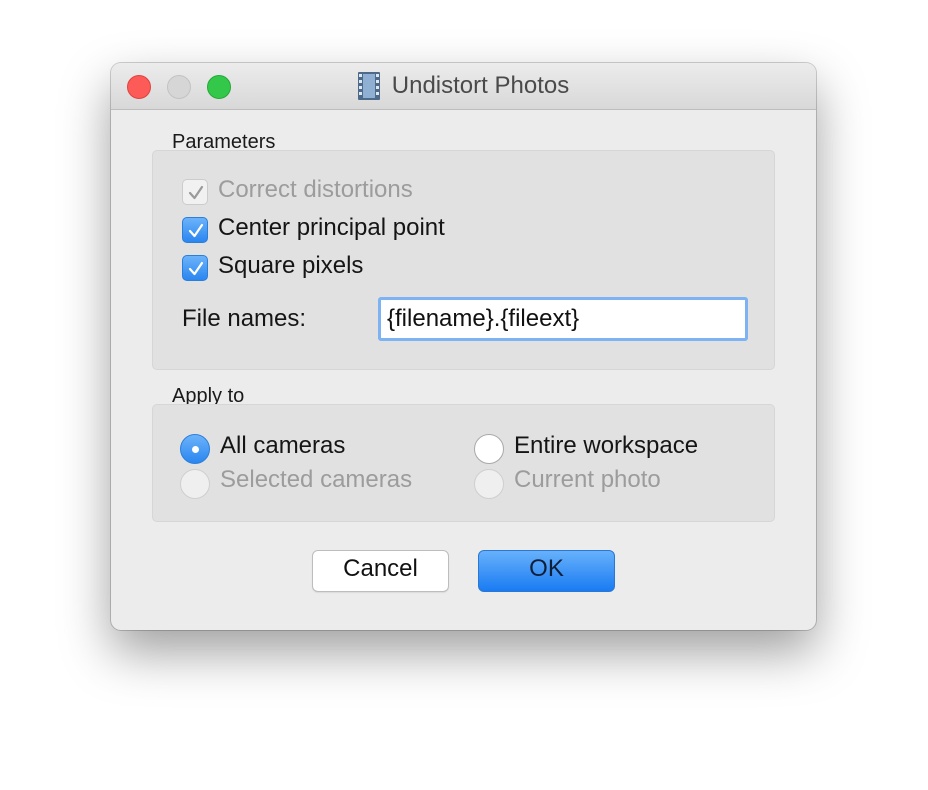  I want to click on center-principal-point-label: Center principal point, so click(331, 227).